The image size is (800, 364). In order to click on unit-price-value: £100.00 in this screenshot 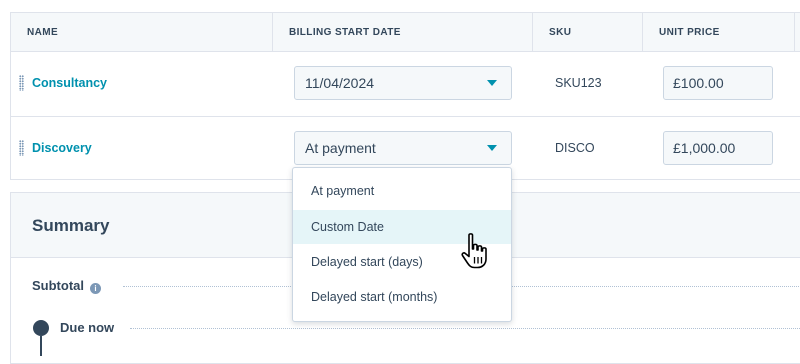, I will do `click(698, 83)`.